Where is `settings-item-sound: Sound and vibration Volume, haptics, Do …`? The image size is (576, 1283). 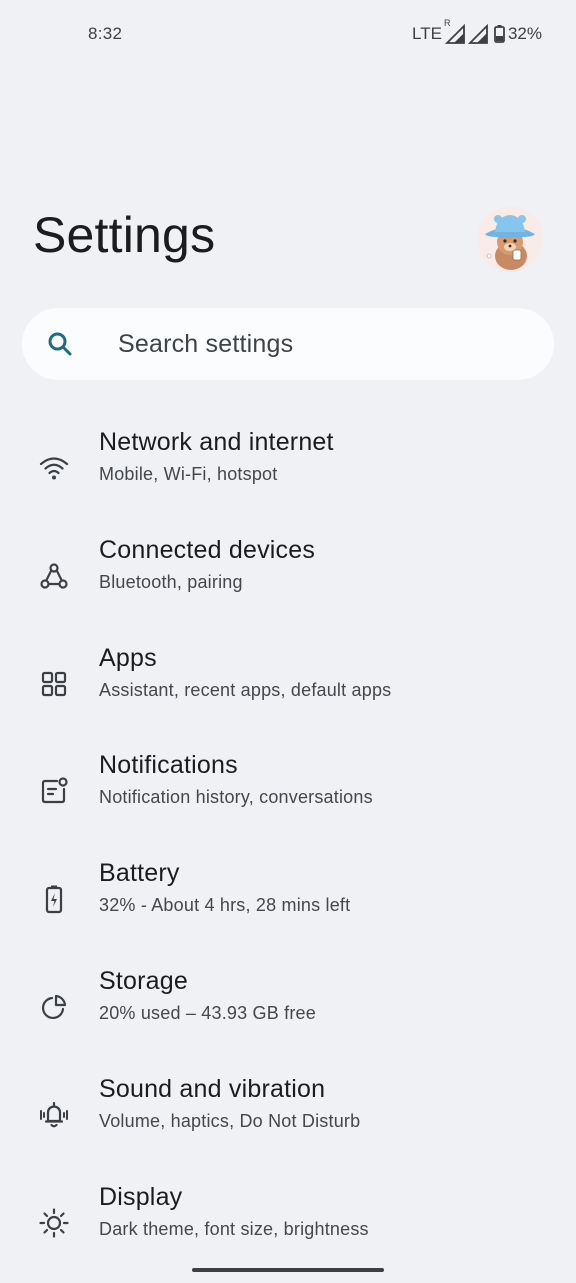
settings-item-sound: Sound and vibration Volume, haptics, Do … is located at coordinates (288, 1125).